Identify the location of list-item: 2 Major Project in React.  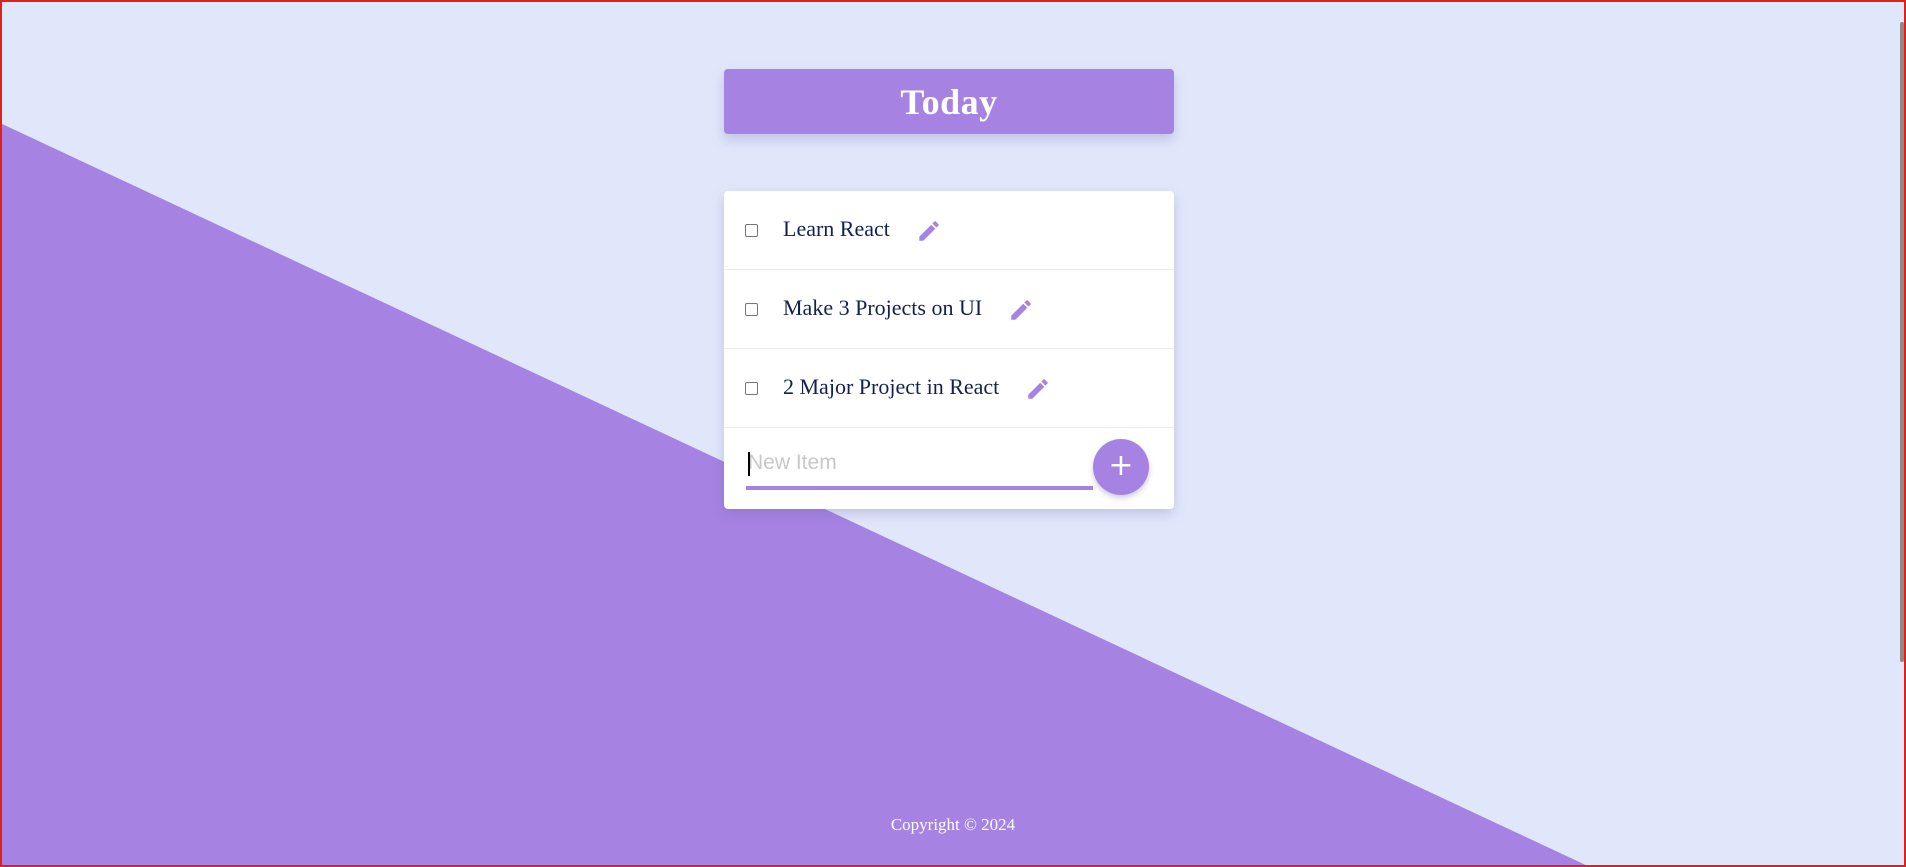
(949, 388).